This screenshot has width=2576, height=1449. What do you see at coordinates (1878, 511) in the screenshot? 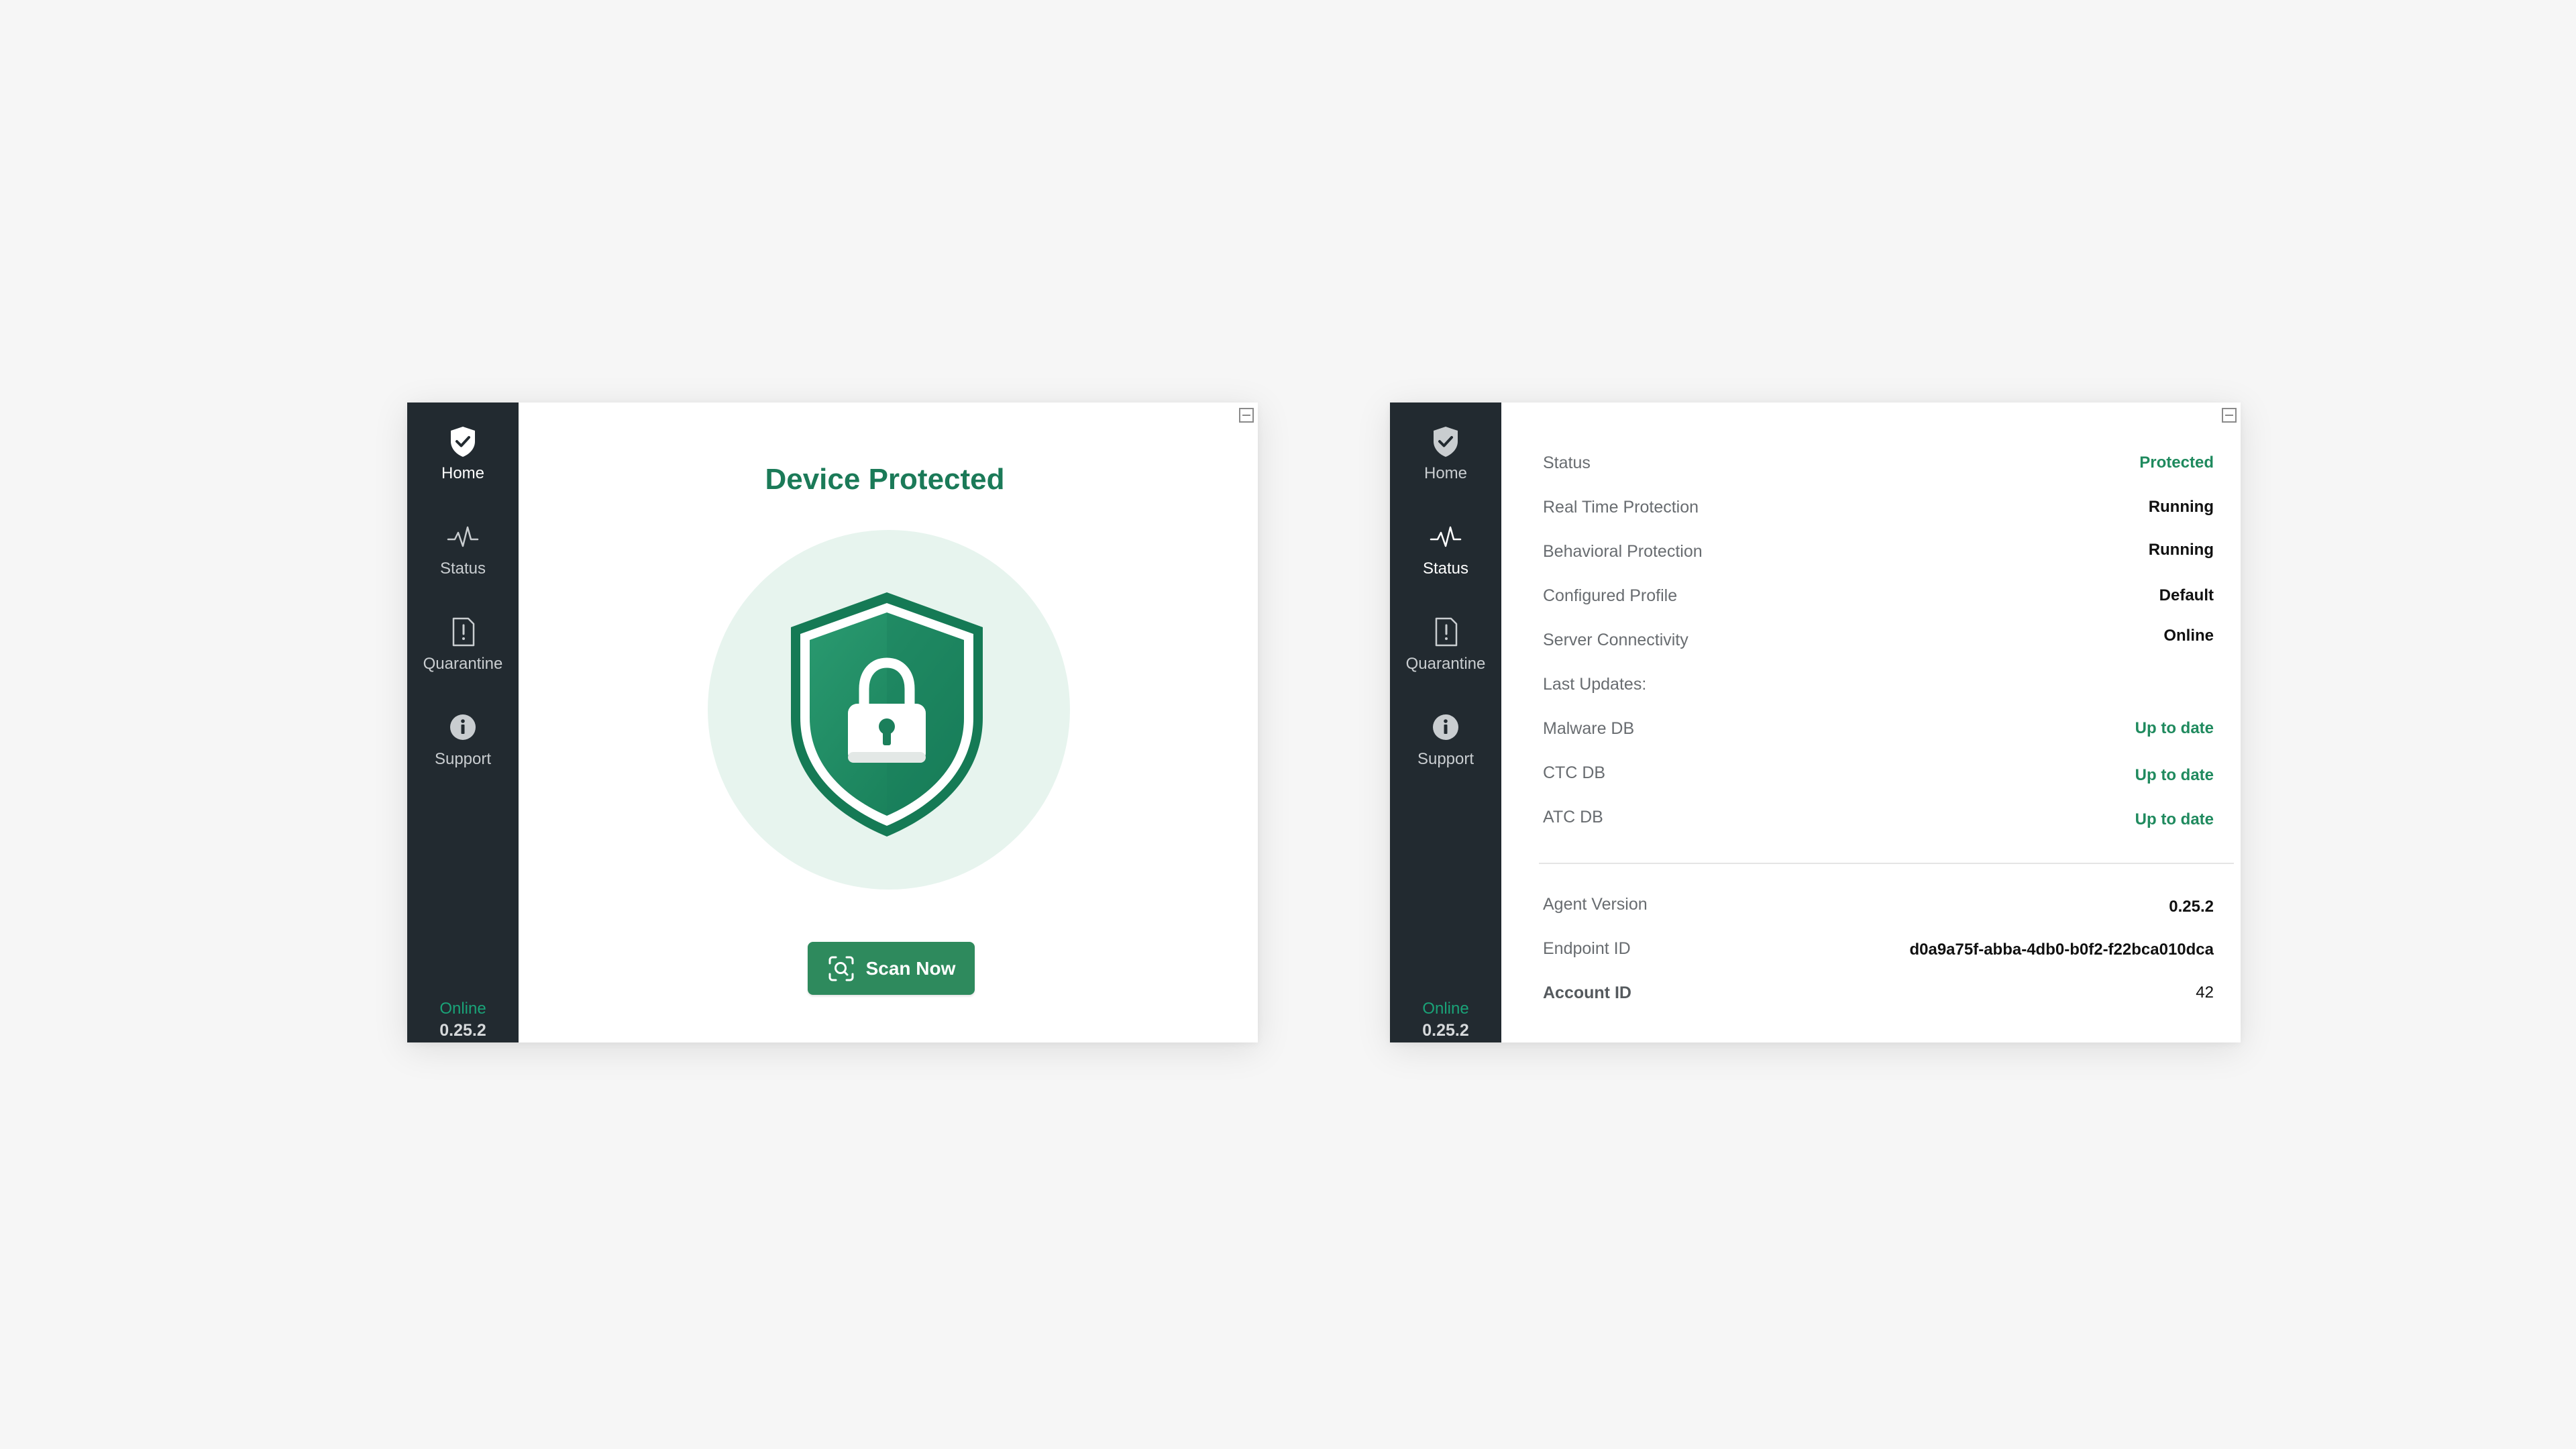
I see `status-row: Real Time Protection Running` at bounding box center [1878, 511].